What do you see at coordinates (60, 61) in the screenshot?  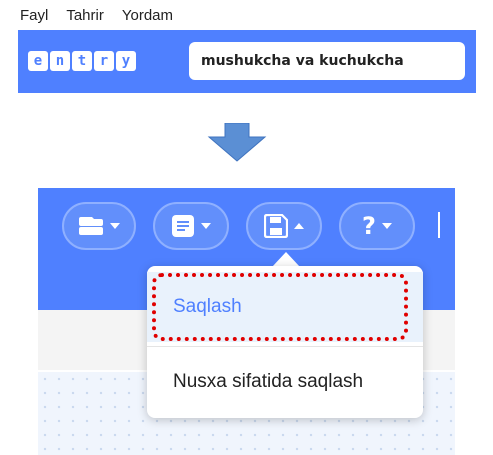 I see `logo-letter: n` at bounding box center [60, 61].